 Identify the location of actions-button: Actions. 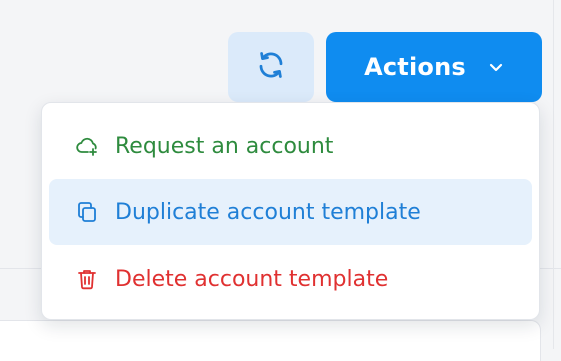
(434, 67).